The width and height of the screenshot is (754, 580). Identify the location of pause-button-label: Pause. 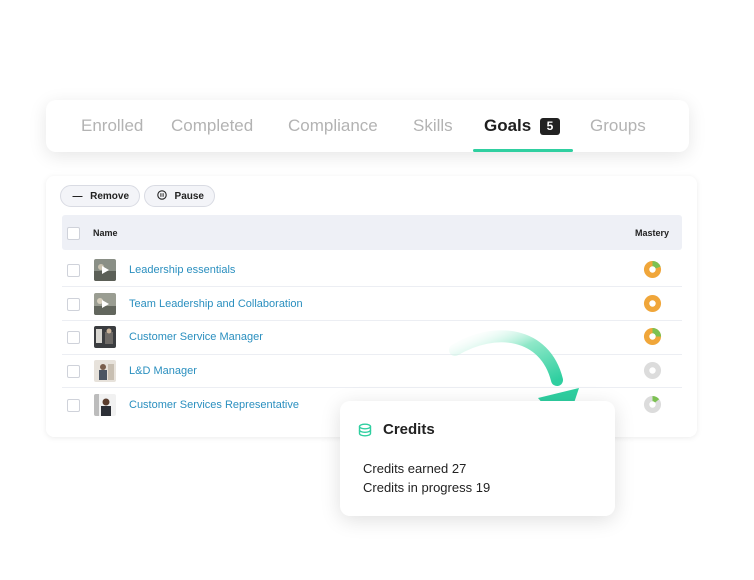
(189, 196).